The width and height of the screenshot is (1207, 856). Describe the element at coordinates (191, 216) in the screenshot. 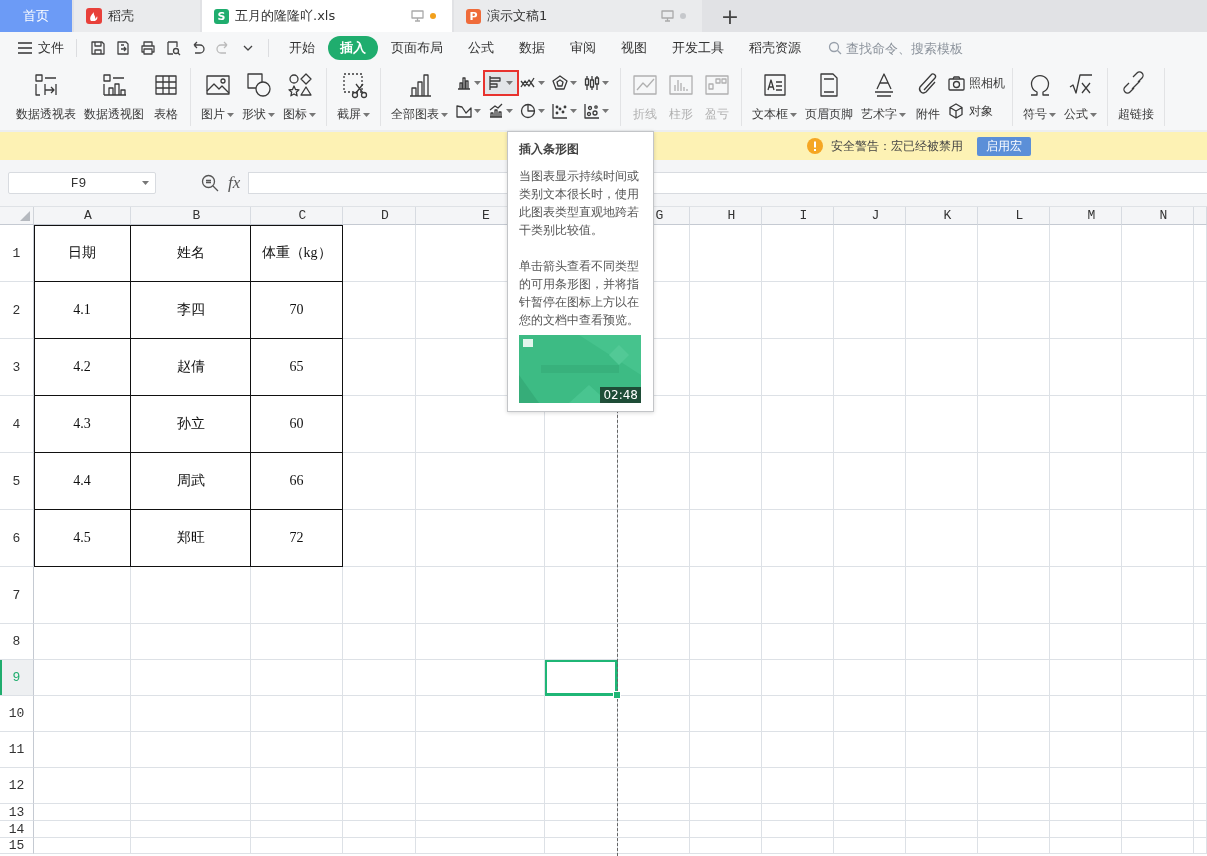

I see `column-header: B` at that location.